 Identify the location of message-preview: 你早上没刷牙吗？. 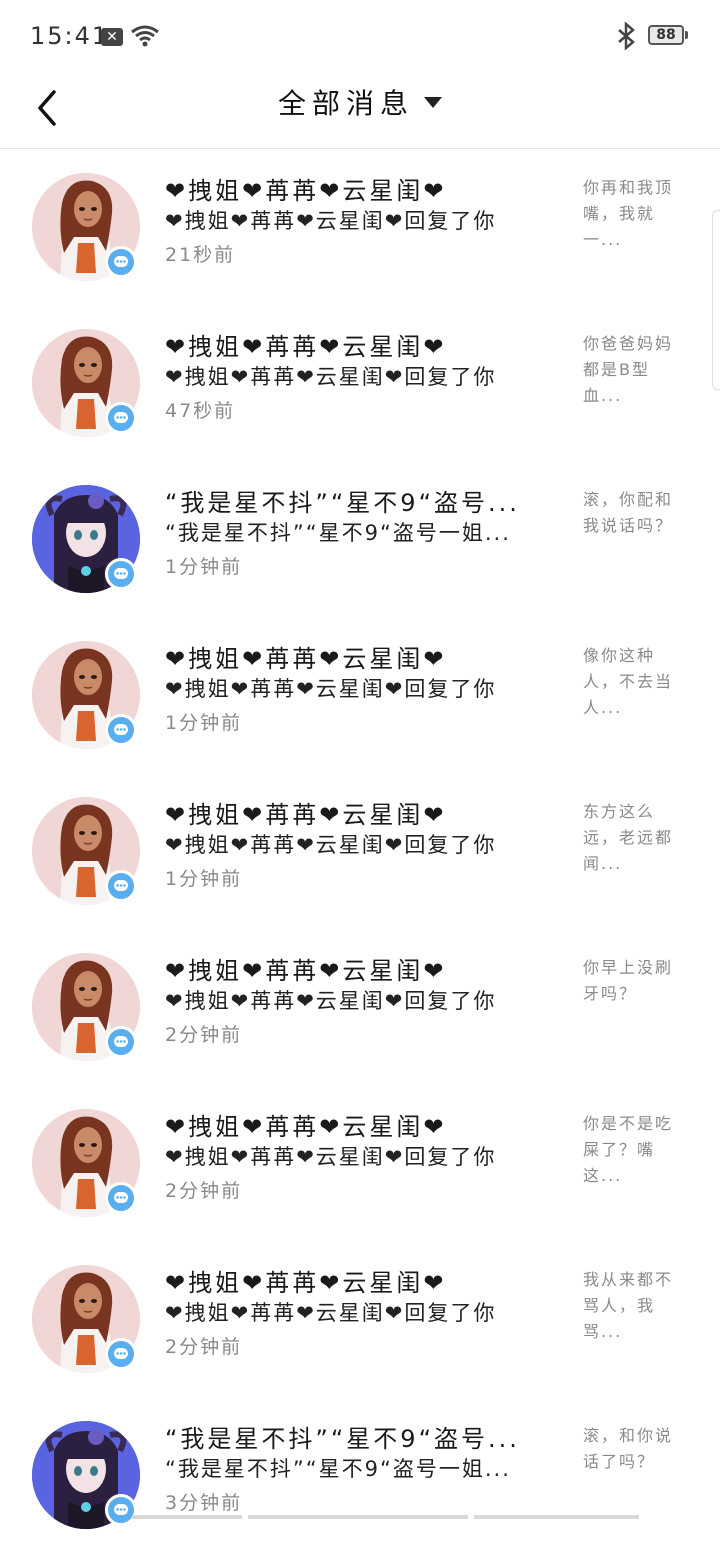
(628, 980).